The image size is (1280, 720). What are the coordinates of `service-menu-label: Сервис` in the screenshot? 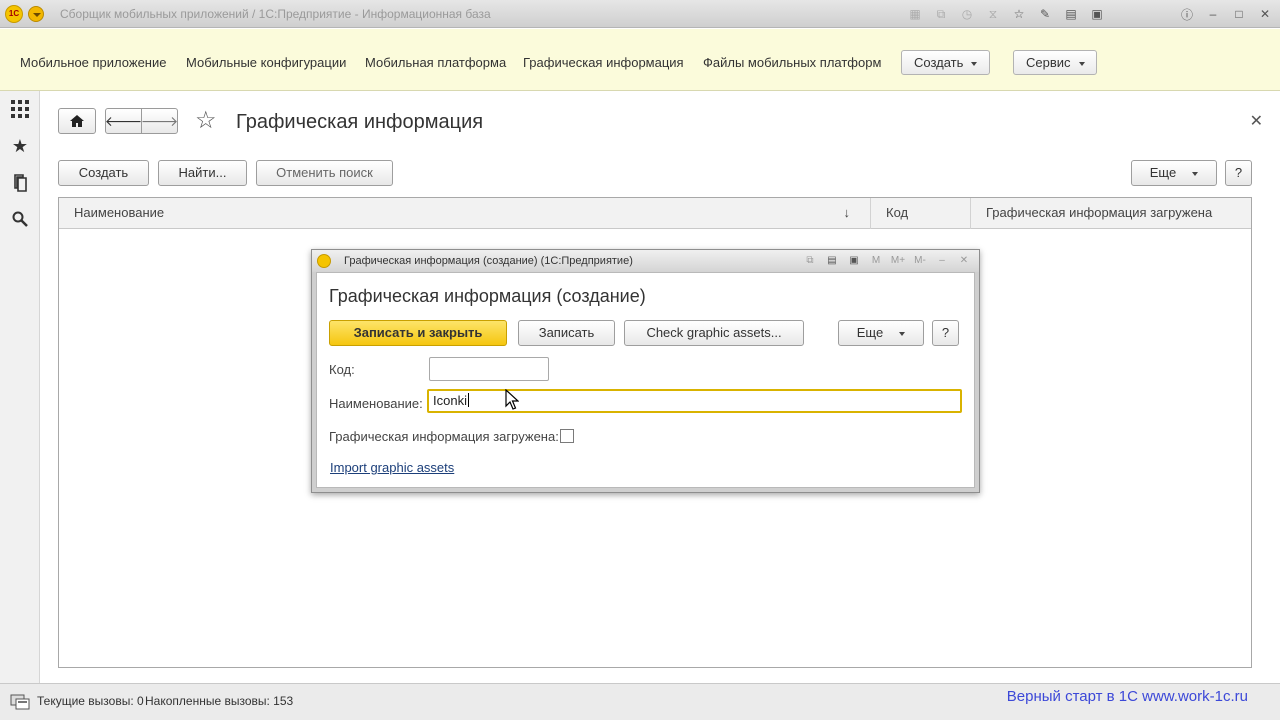 It's located at (1048, 62).